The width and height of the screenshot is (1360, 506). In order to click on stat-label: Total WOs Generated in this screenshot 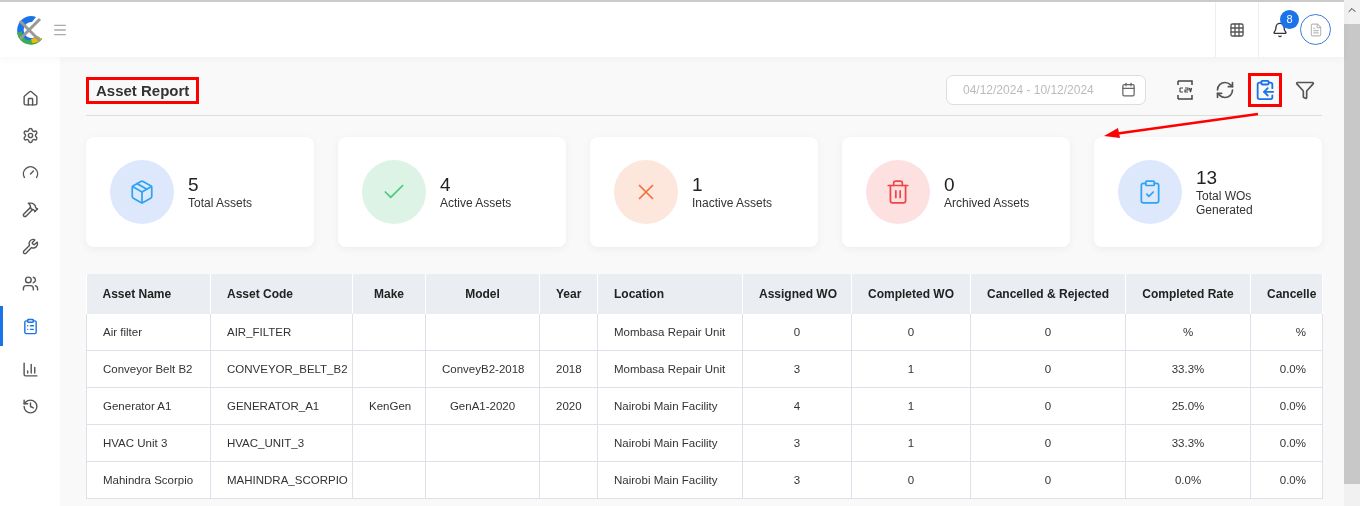, I will do `click(1225, 203)`.